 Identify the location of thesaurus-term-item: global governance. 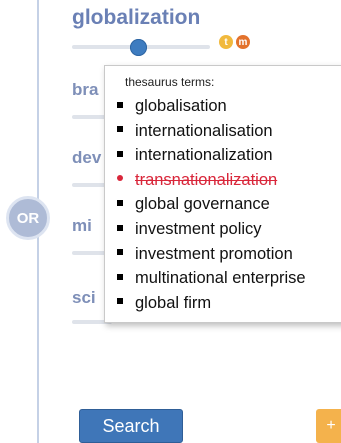
(211, 204).